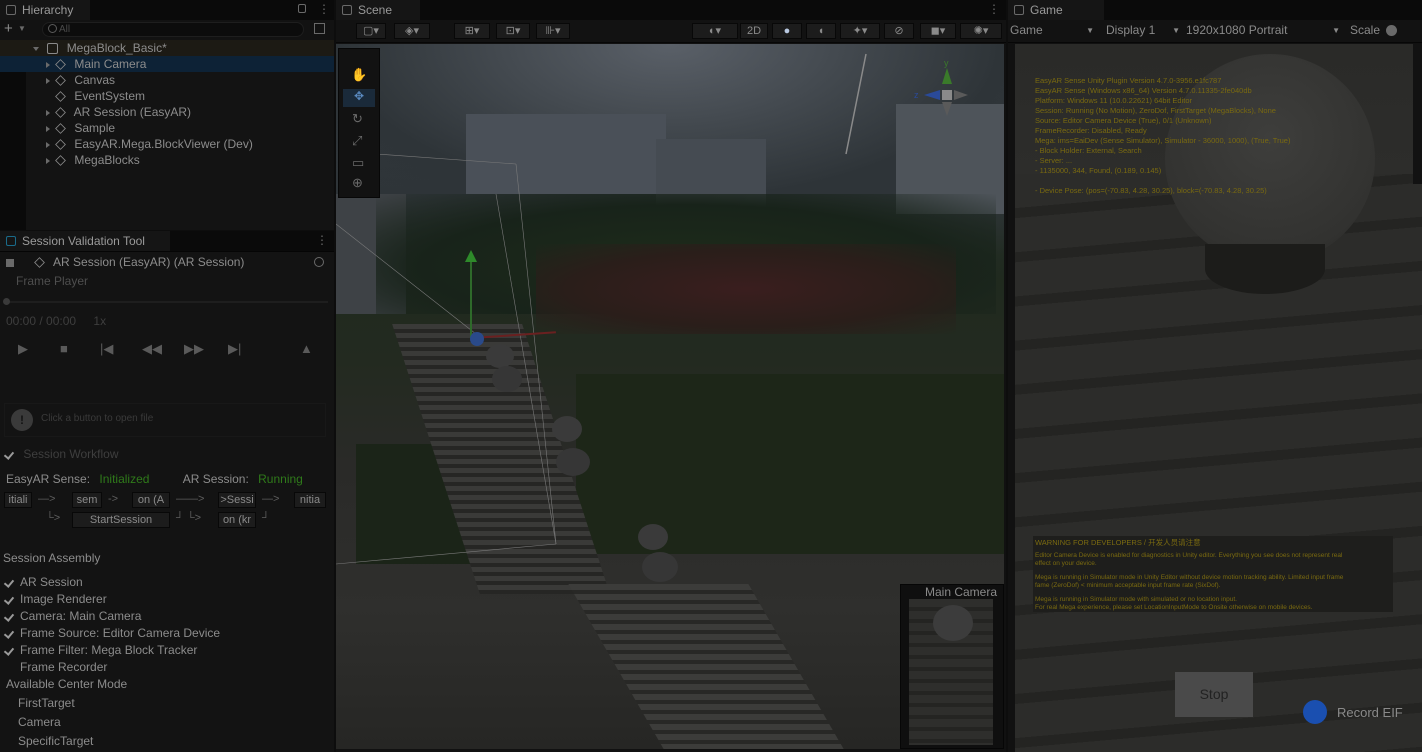  Describe the element at coordinates (167, 262) in the screenshot. I see `session-object-field: AR Session (EasyAR) (AR Session)` at that location.